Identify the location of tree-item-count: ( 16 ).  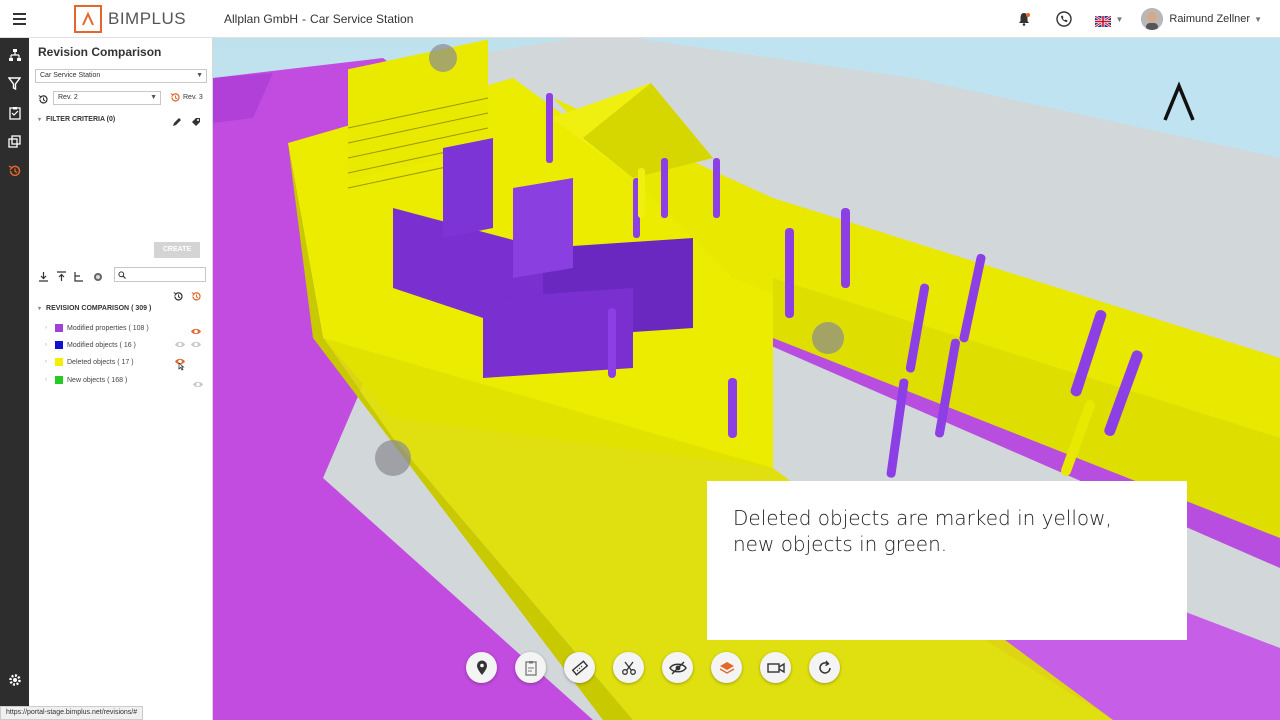
(127, 345).